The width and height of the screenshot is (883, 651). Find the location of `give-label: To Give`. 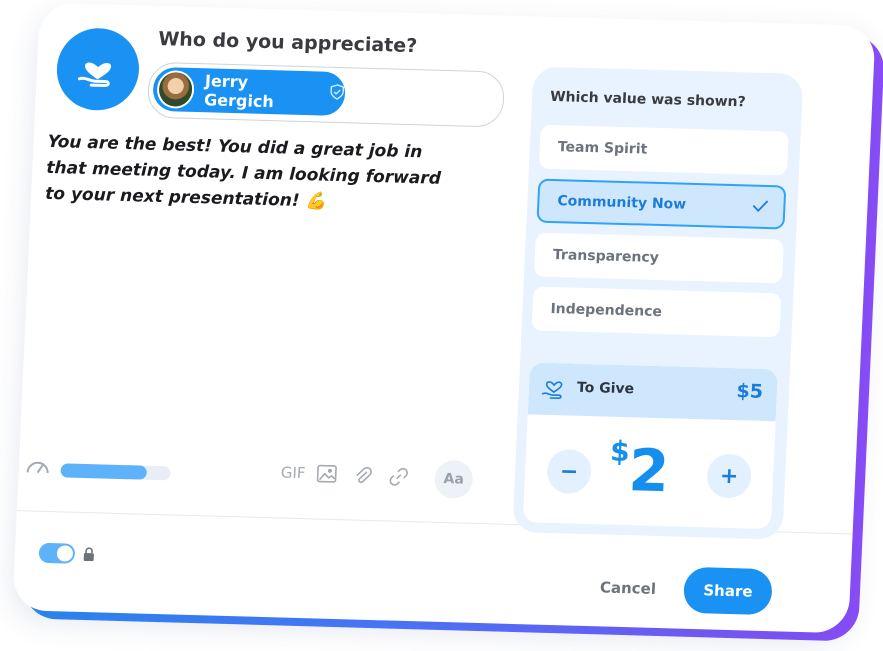

give-label: To Give is located at coordinates (605, 388).